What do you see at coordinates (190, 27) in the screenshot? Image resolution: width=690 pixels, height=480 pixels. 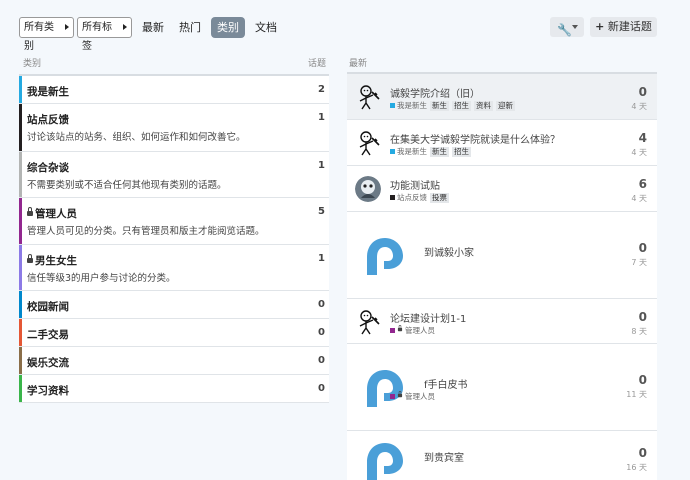 I see `tab-top: 热门` at bounding box center [190, 27].